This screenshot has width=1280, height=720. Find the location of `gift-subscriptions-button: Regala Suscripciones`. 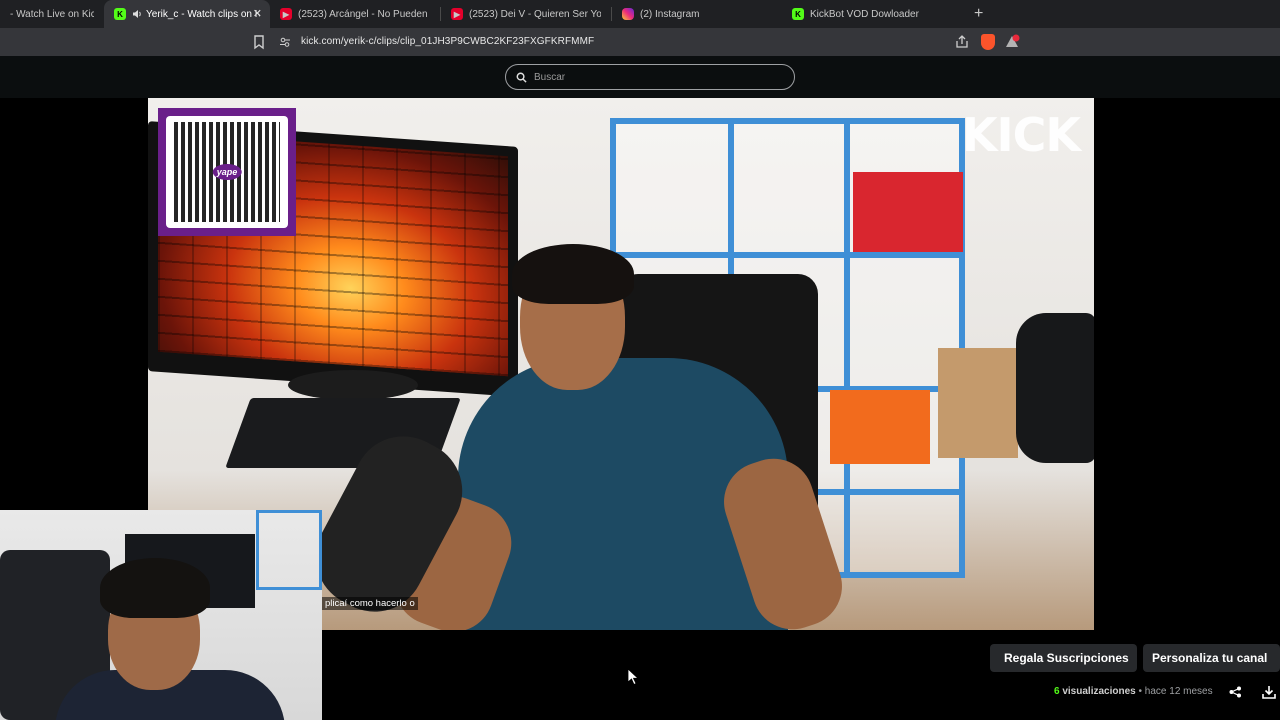

gift-subscriptions-button: Regala Suscripciones is located at coordinates (1063, 658).